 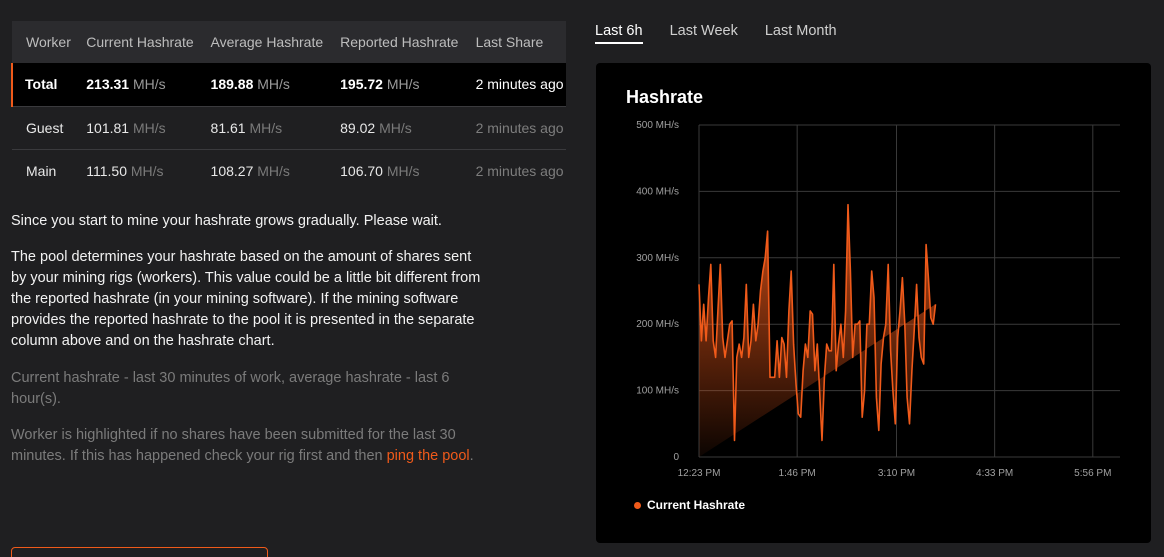 I want to click on value: 81.61, so click(x=228, y=127).